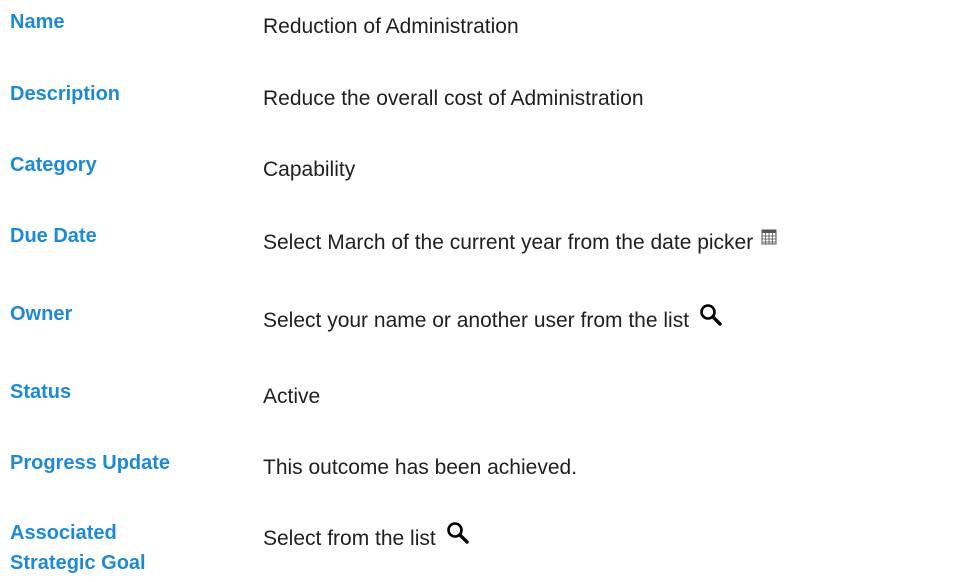  Describe the element at coordinates (41, 392) in the screenshot. I see `status-label: Status` at that location.